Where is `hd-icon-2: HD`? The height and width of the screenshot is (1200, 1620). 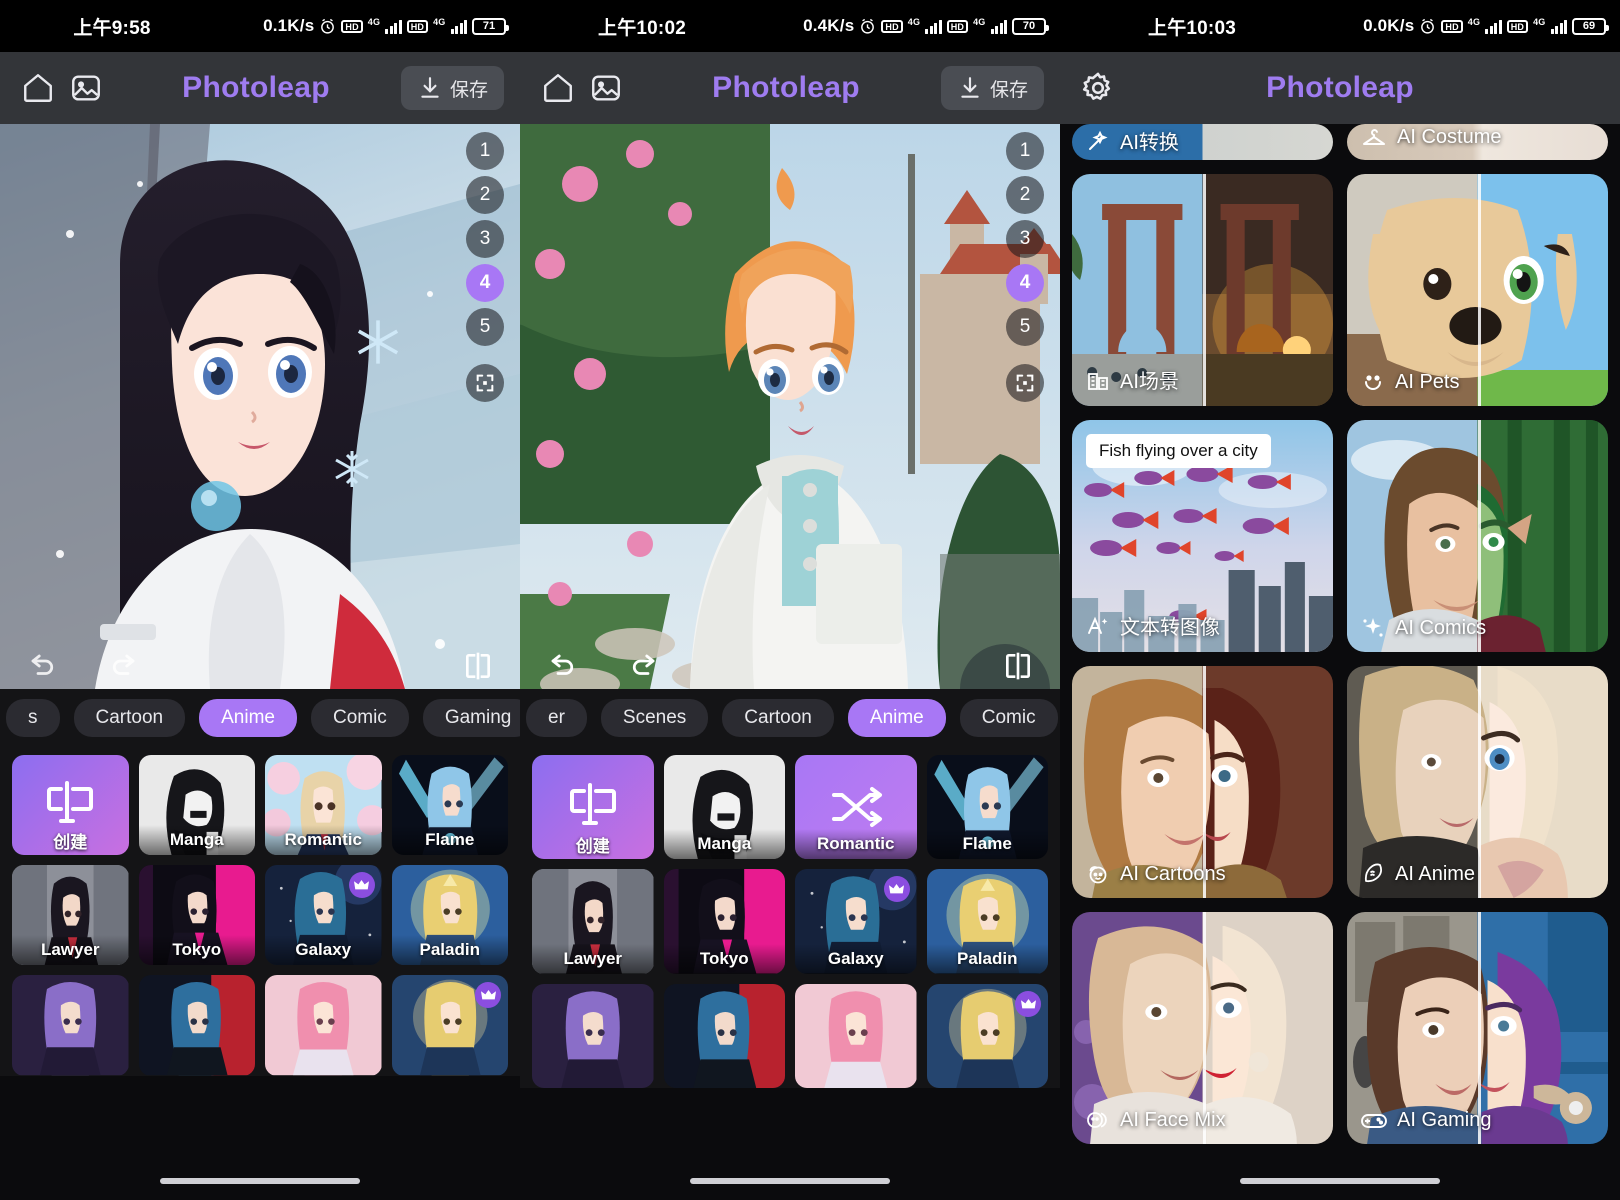
hd-icon-2: HD is located at coordinates (417, 26).